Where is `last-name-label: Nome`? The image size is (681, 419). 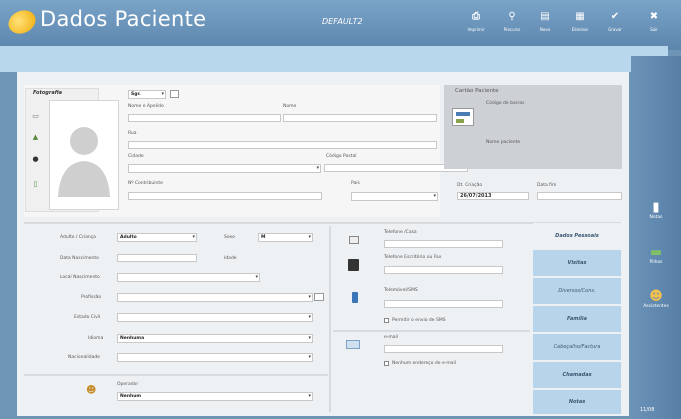 last-name-label: Nome is located at coordinates (290, 106).